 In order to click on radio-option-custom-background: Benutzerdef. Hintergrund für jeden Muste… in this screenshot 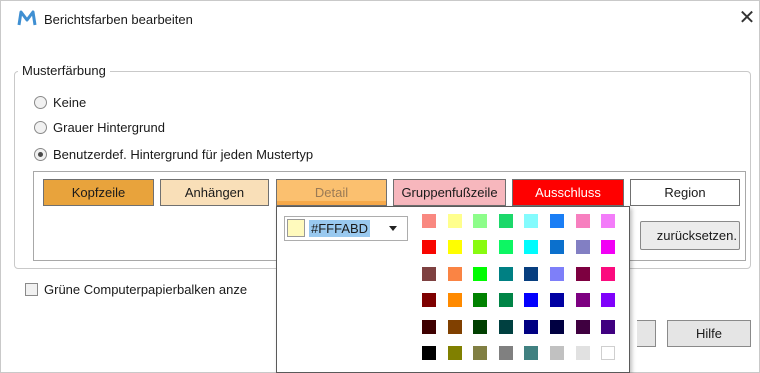, I will do `click(173, 154)`.